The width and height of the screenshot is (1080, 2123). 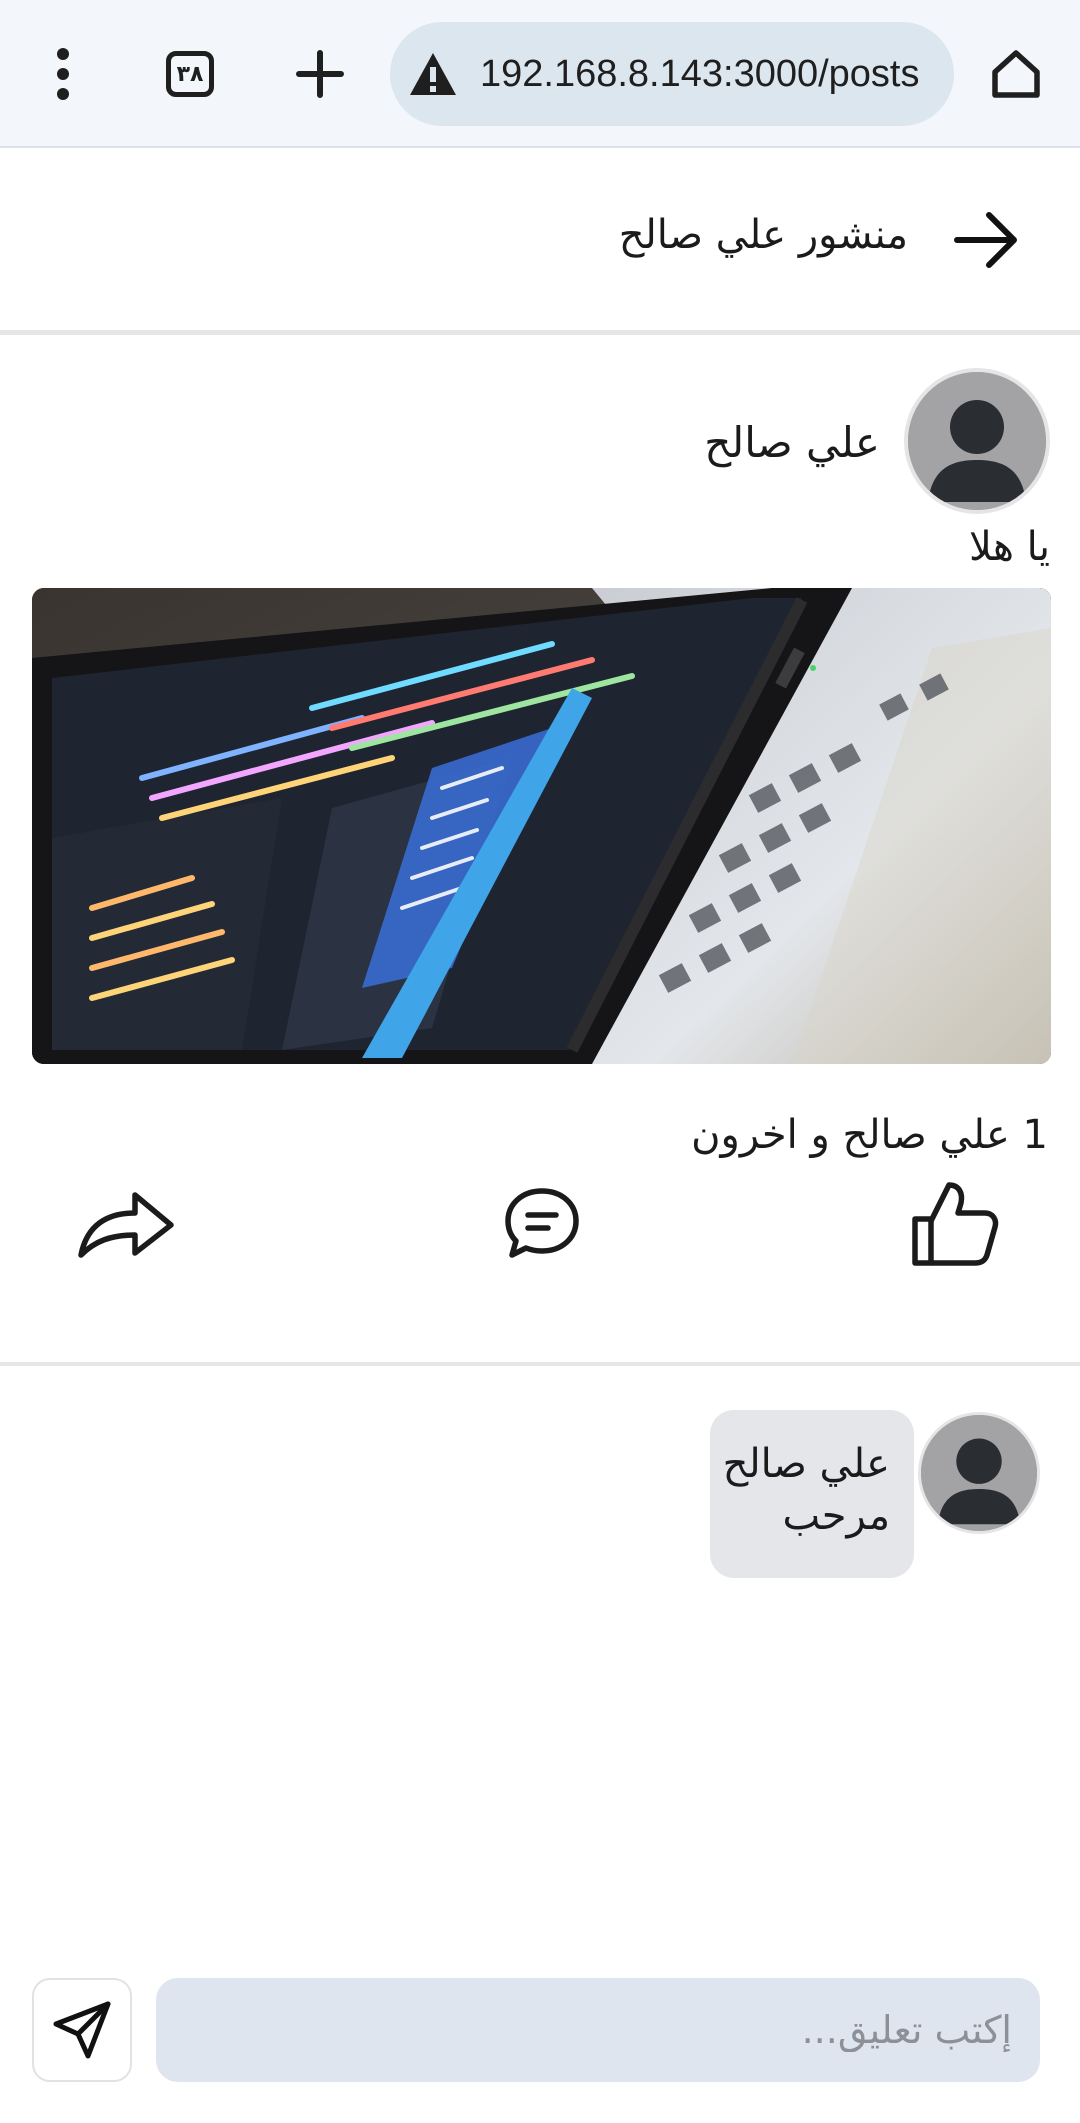 I want to click on share-icon, so click(x=126, y=1225).